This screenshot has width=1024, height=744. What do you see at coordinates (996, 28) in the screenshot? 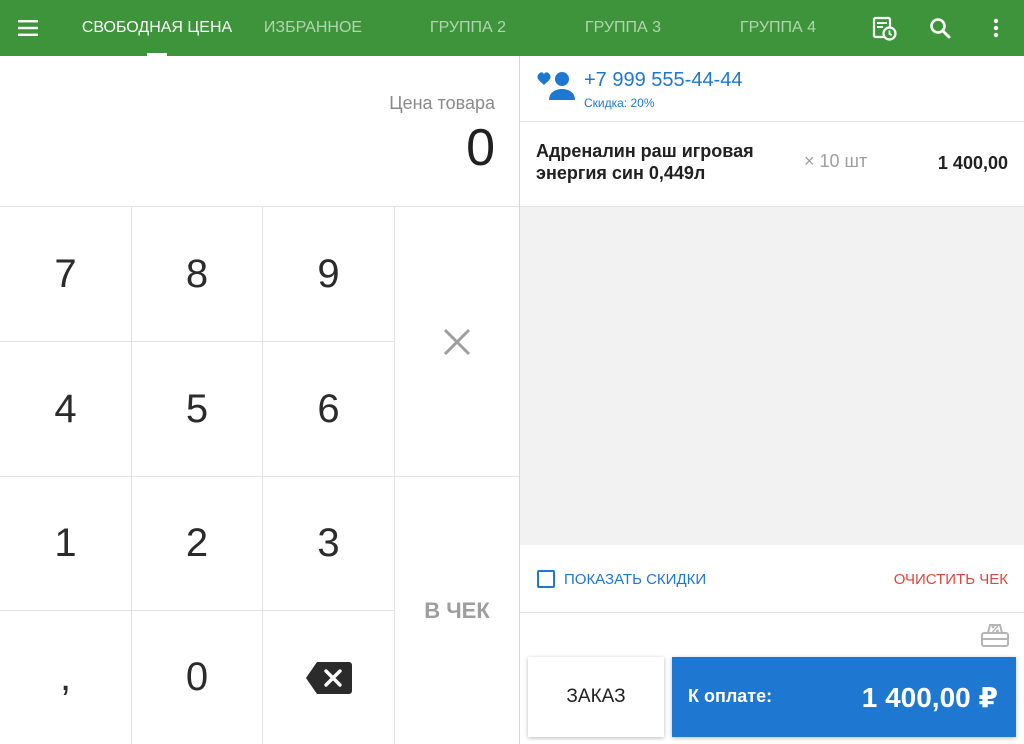
I see `more-vert-icon` at bounding box center [996, 28].